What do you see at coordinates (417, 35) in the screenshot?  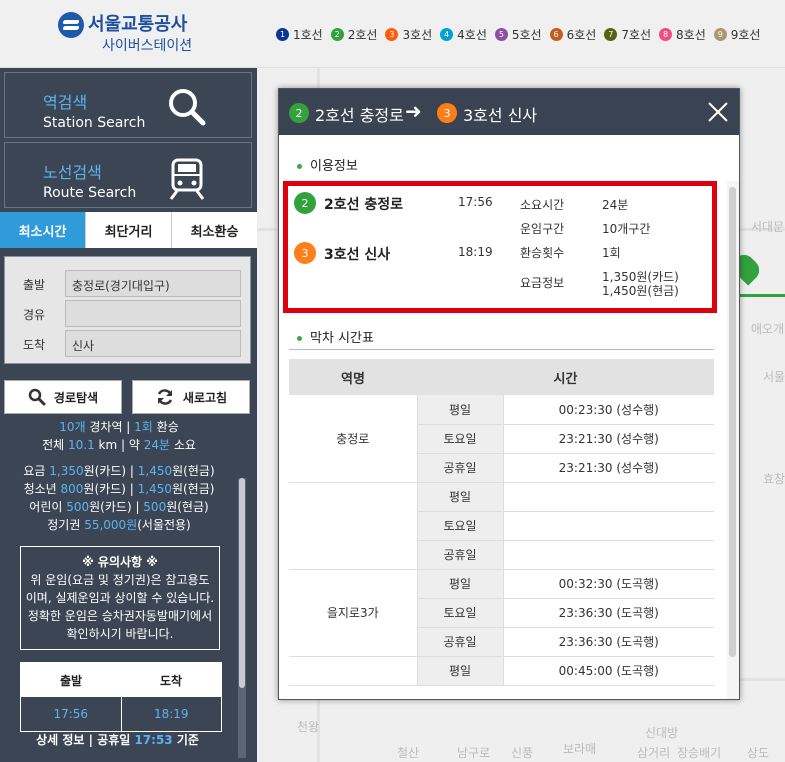 I see `line-chip-label: 3호선` at bounding box center [417, 35].